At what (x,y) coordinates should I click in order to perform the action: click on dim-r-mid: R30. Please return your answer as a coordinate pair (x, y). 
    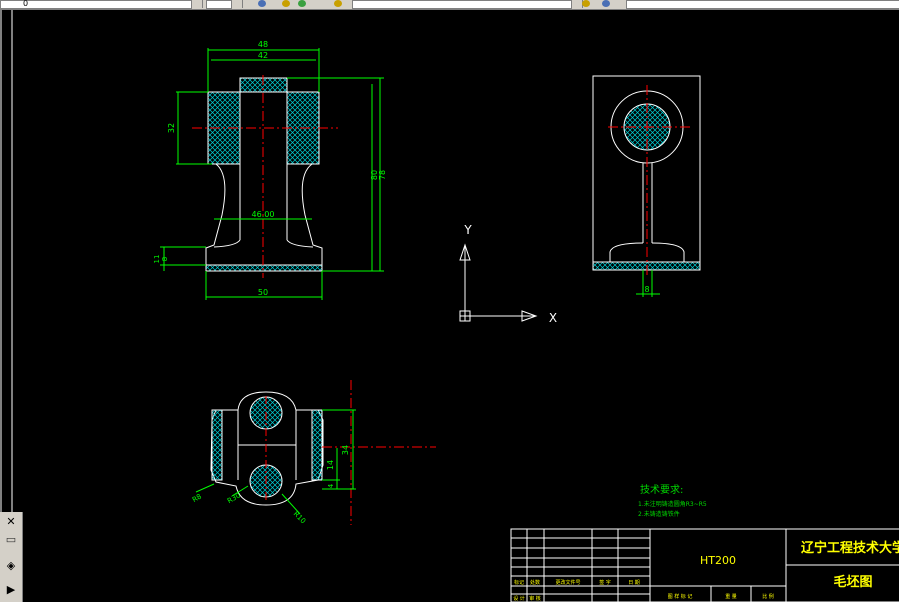
    Looking at the image, I should click on (234, 498).